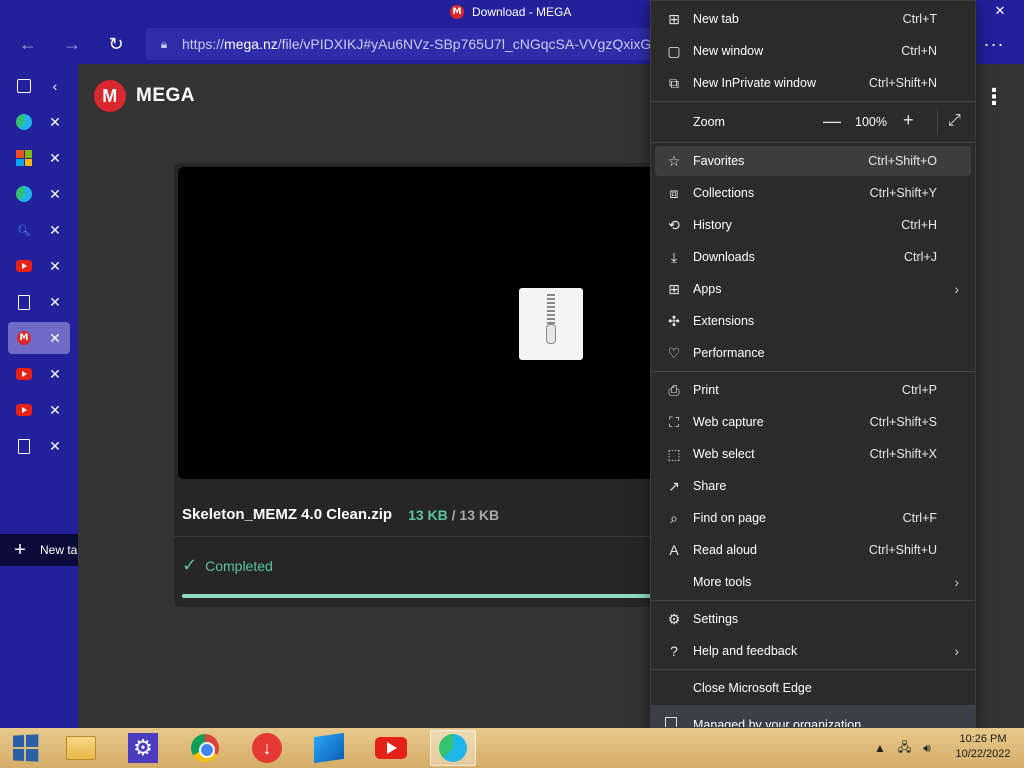 This screenshot has width=1024, height=768. I want to click on fullscreen-icon: ⤢, so click(954, 121).